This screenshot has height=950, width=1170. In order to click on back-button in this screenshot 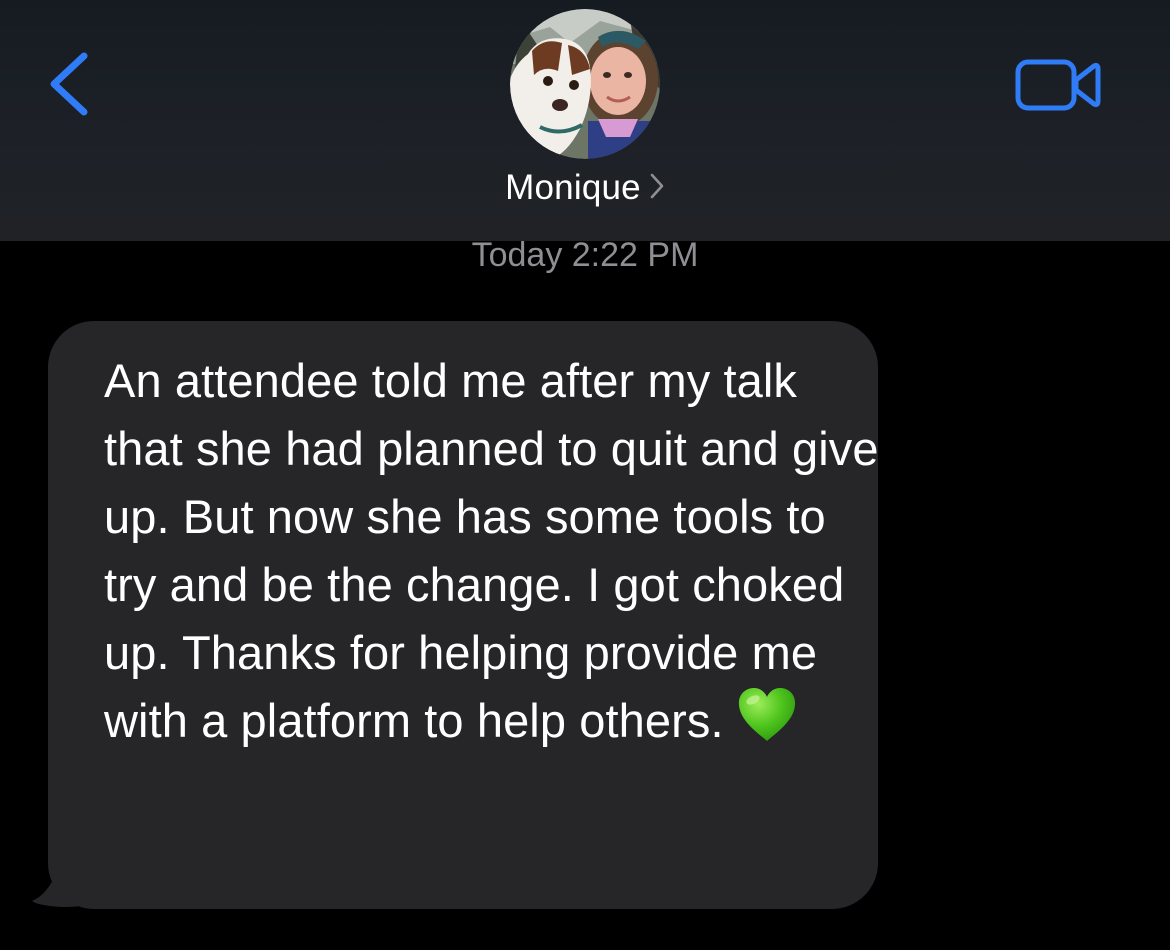, I will do `click(71, 84)`.